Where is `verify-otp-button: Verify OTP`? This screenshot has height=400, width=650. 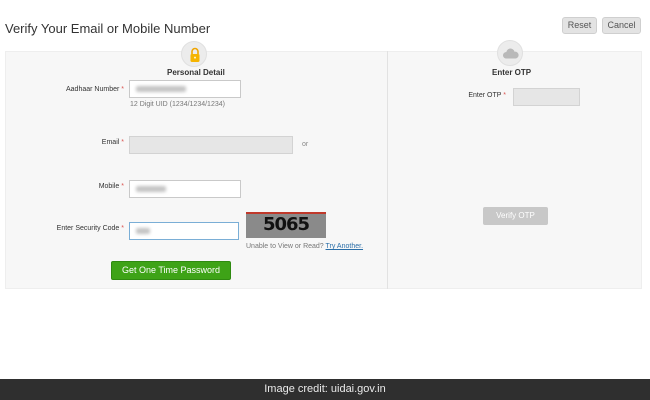
verify-otp-button: Verify OTP is located at coordinates (515, 216).